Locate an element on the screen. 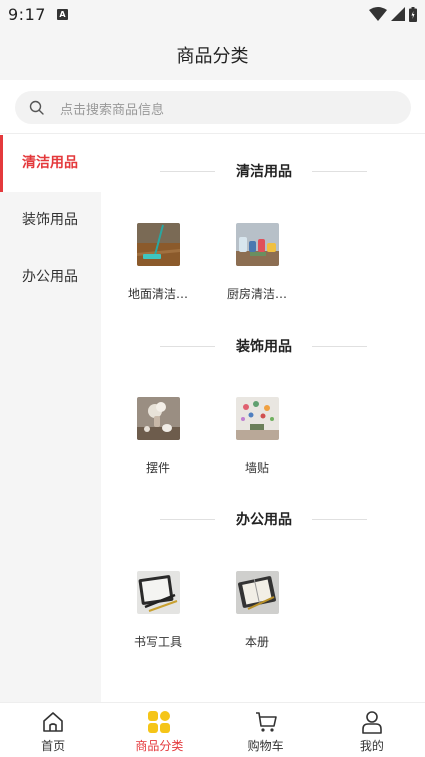  section-title: 装饰用品 is located at coordinates (264, 347).